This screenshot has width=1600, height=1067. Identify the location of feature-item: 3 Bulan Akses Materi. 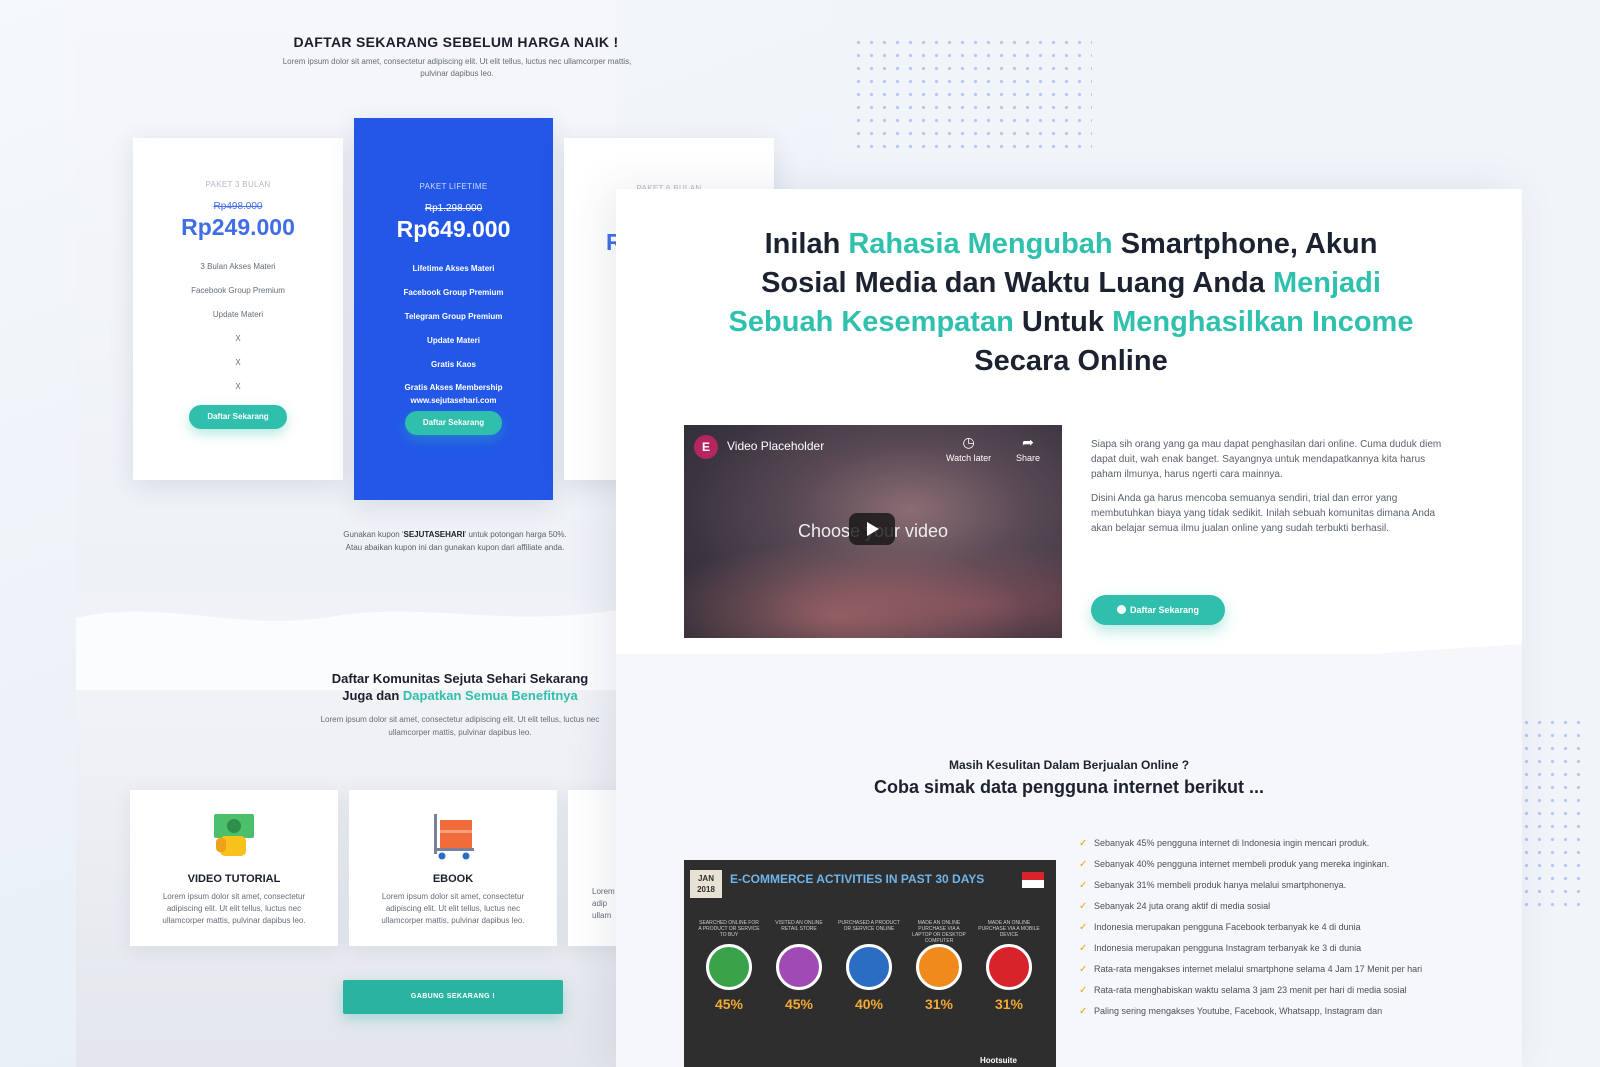
(238, 266).